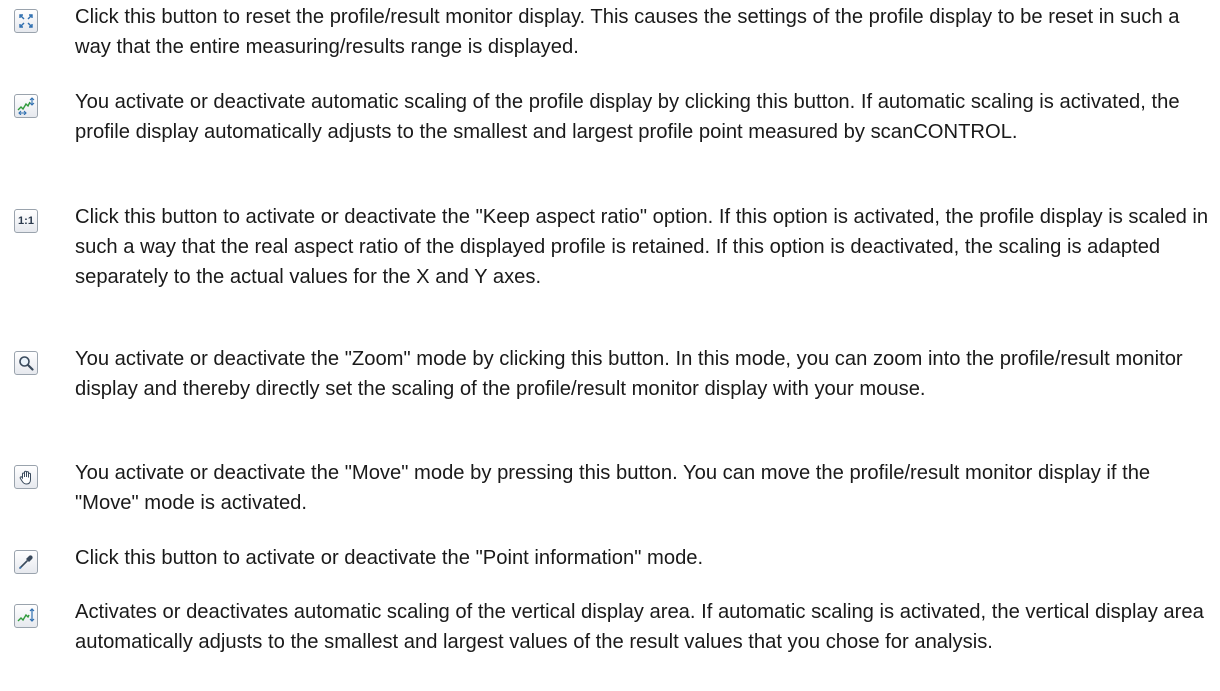 The image size is (1220, 691). Describe the element at coordinates (26, 21) in the screenshot. I see `reset-view-icon` at that location.